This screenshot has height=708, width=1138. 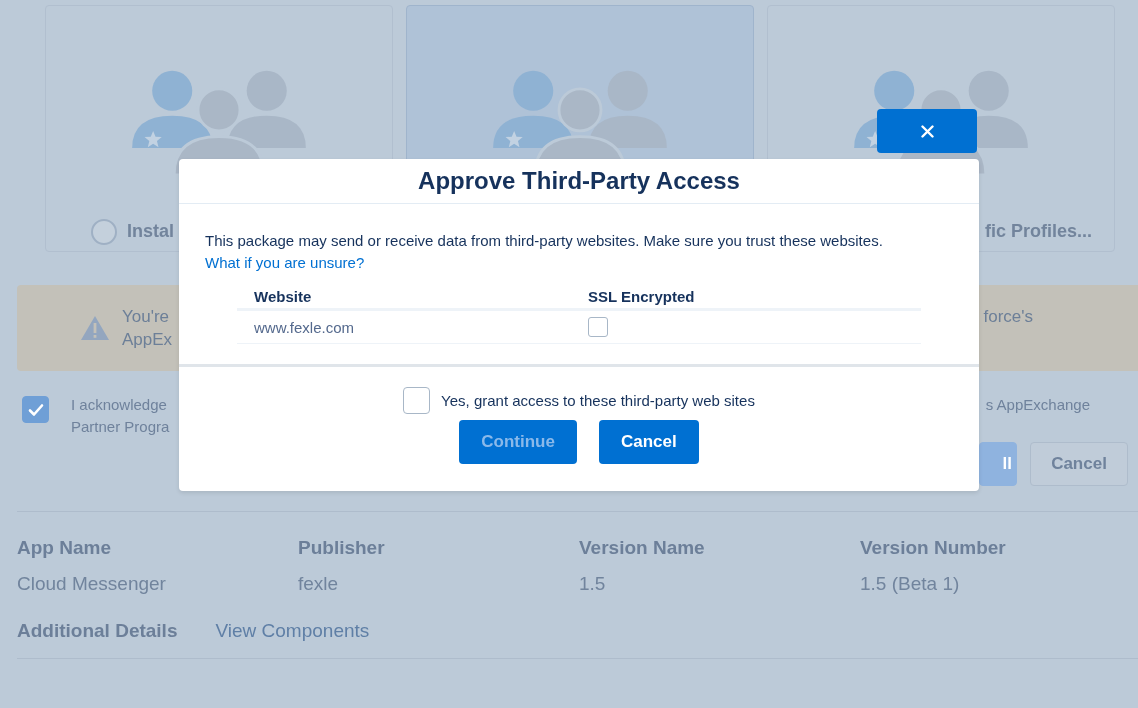 I want to click on ssl-checkbox, so click(x=598, y=327).